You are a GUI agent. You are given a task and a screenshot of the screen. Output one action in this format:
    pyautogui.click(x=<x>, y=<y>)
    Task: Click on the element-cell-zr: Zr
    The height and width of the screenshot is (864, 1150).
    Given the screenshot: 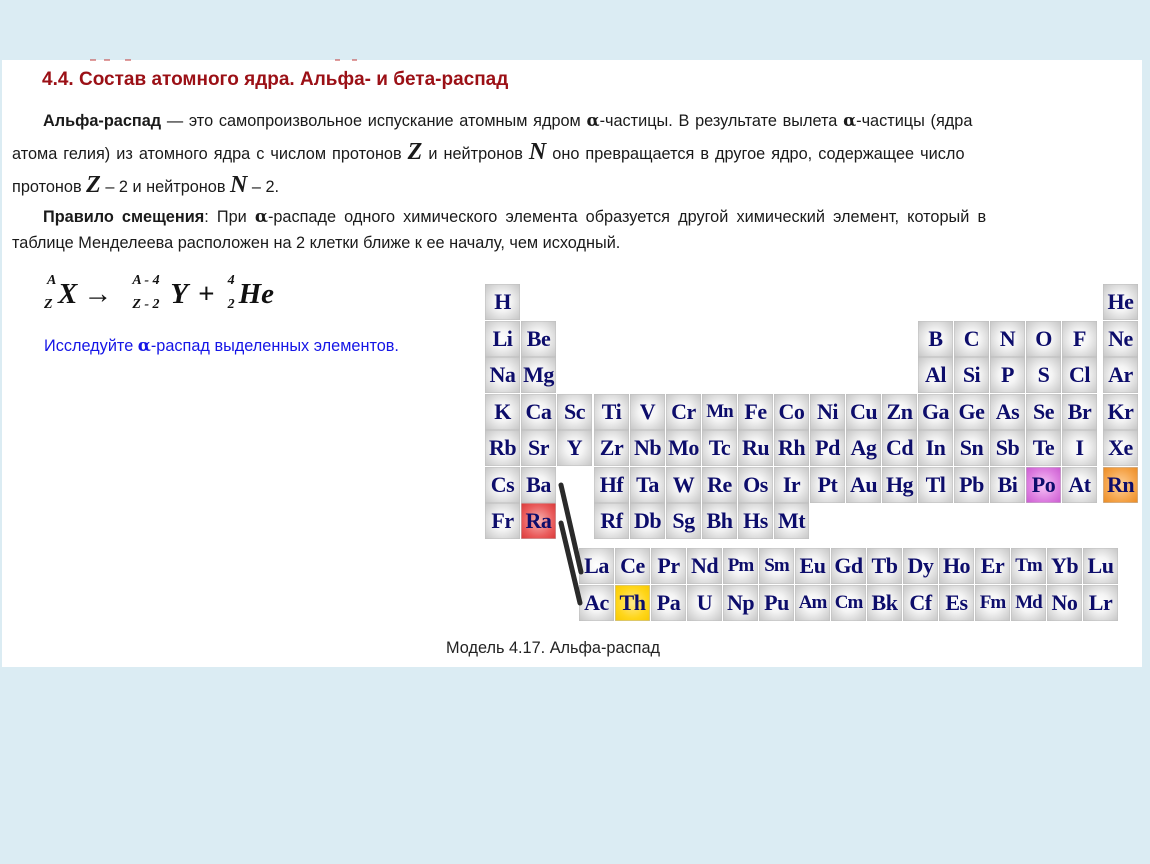 What is the action you would take?
    pyautogui.click(x=611, y=448)
    